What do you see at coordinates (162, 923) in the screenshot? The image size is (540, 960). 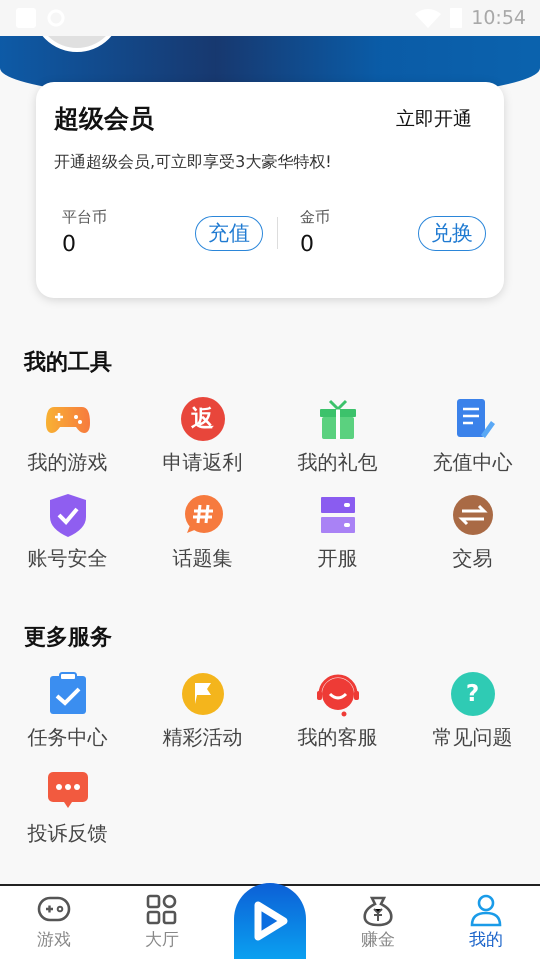 I see `nav-tab: 大厅` at bounding box center [162, 923].